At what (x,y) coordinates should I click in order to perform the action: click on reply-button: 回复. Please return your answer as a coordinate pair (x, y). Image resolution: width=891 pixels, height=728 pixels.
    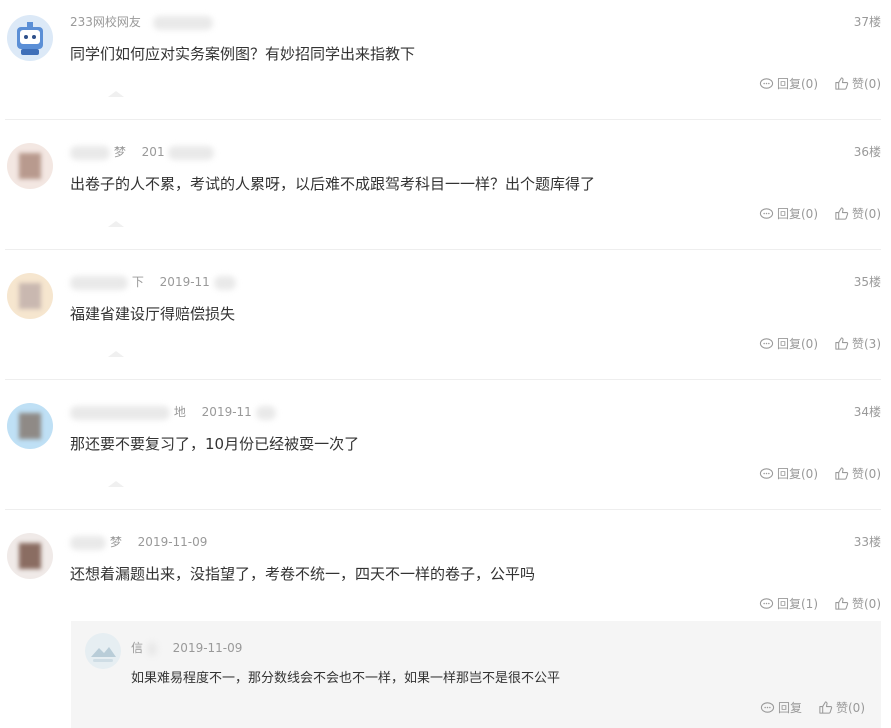
    Looking at the image, I should click on (781, 707).